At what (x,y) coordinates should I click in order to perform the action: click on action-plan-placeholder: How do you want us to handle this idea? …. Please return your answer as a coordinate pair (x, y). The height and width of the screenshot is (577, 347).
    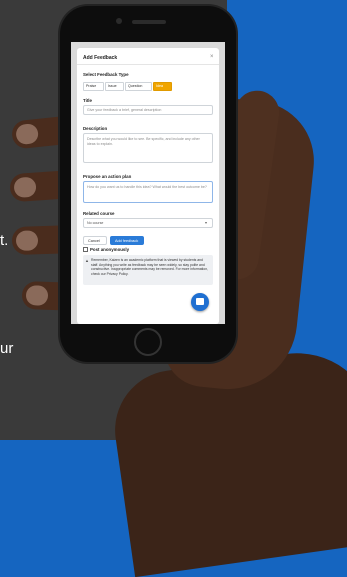
    Looking at the image, I should click on (147, 187).